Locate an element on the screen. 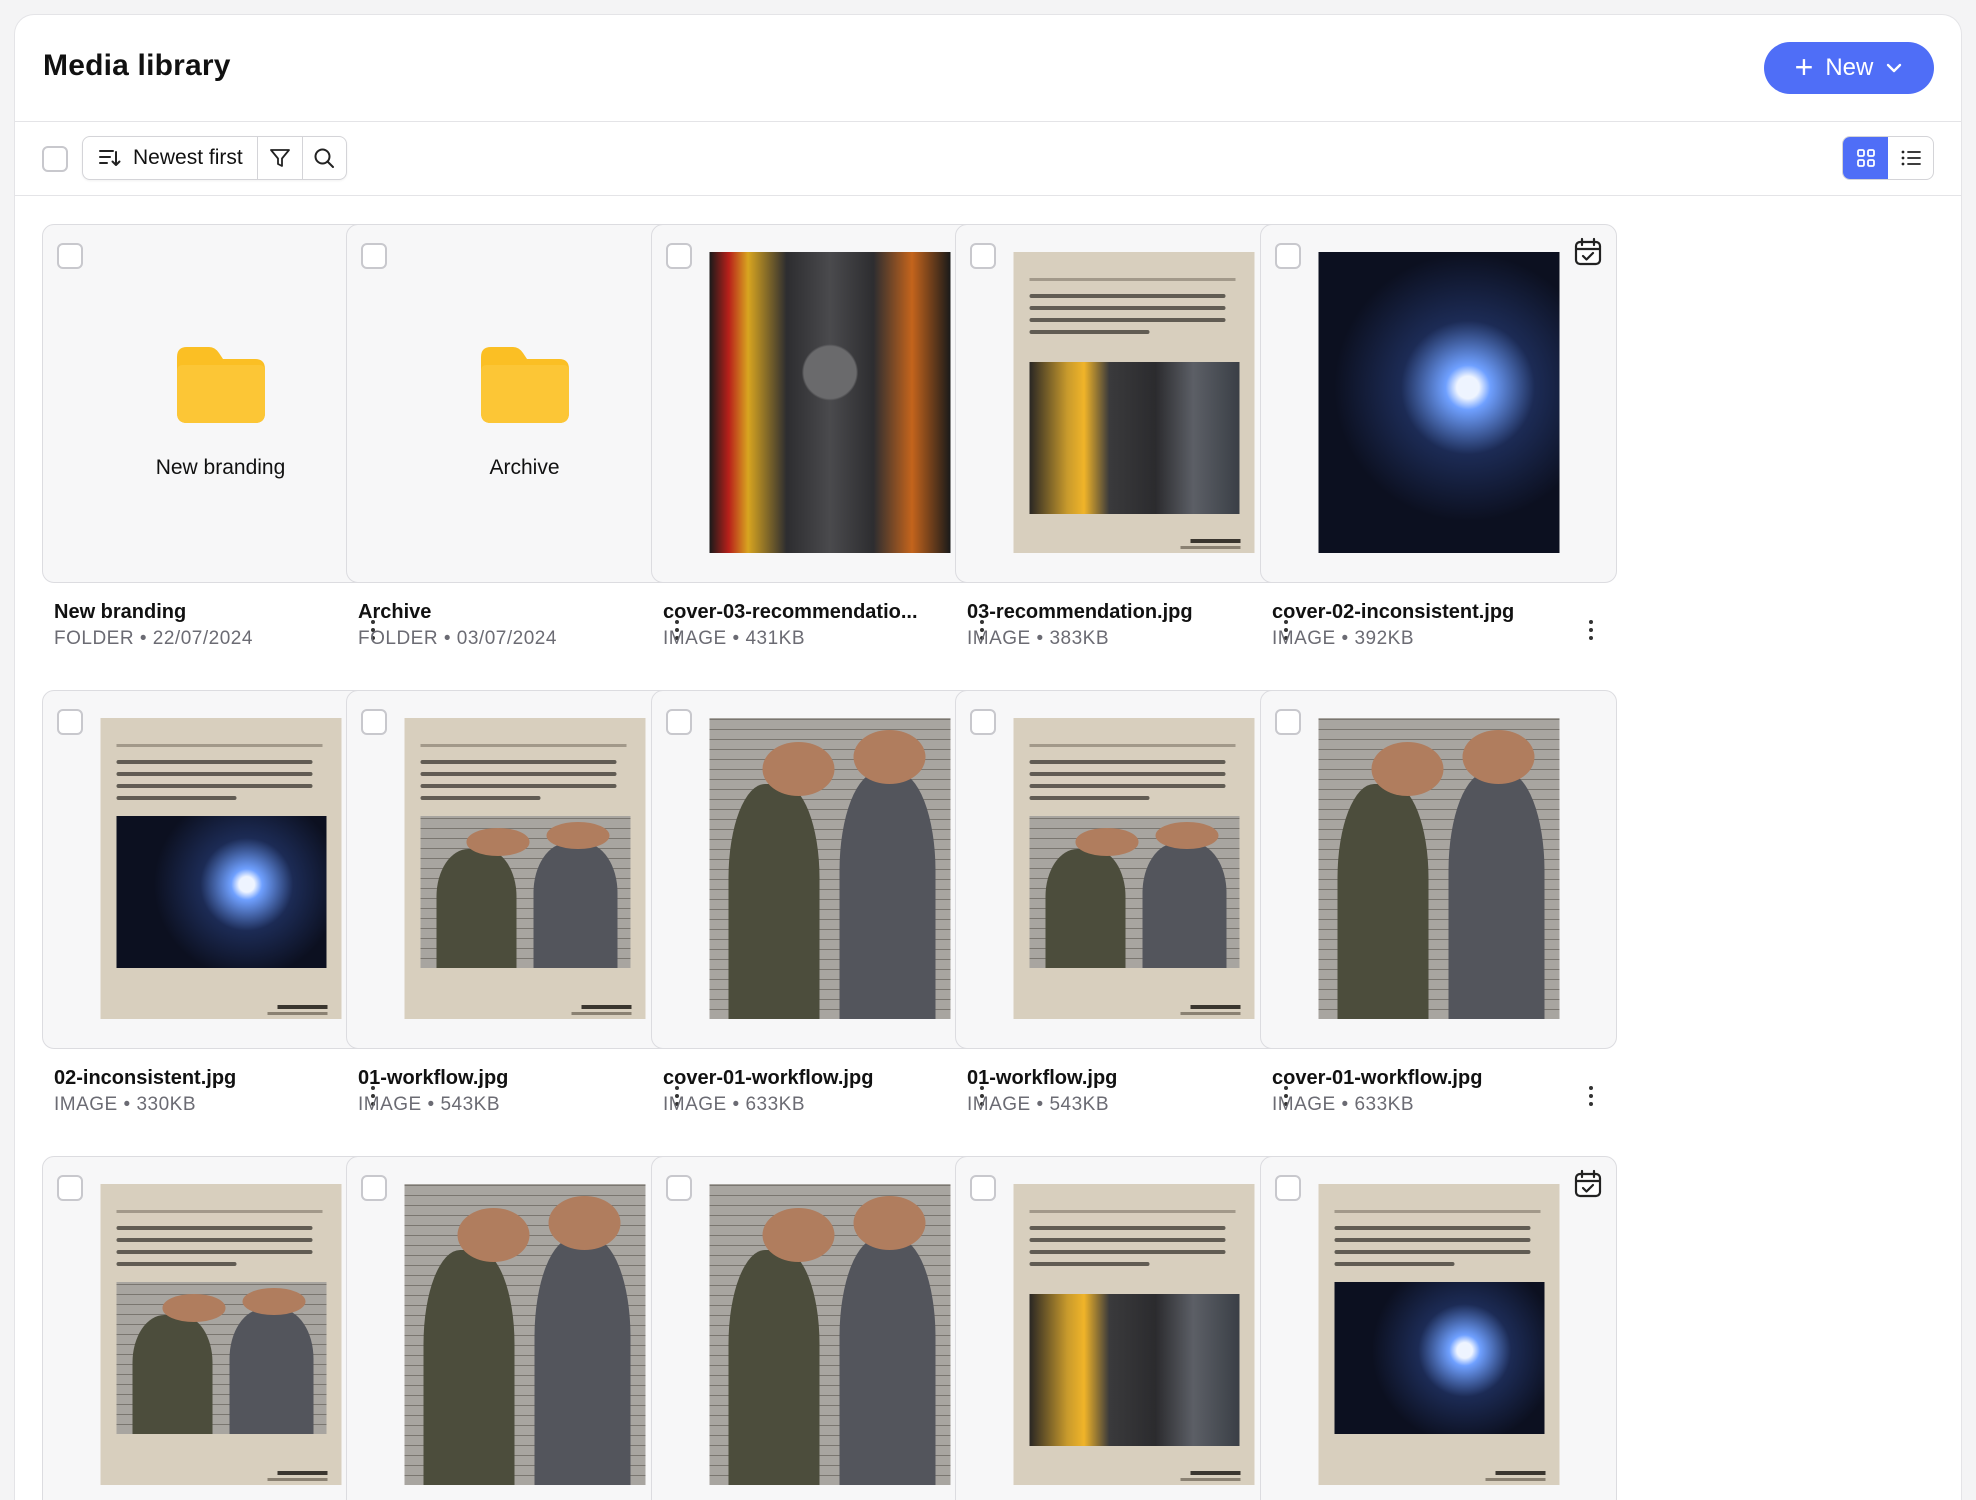  sort-button: Newest first is located at coordinates (170, 158).